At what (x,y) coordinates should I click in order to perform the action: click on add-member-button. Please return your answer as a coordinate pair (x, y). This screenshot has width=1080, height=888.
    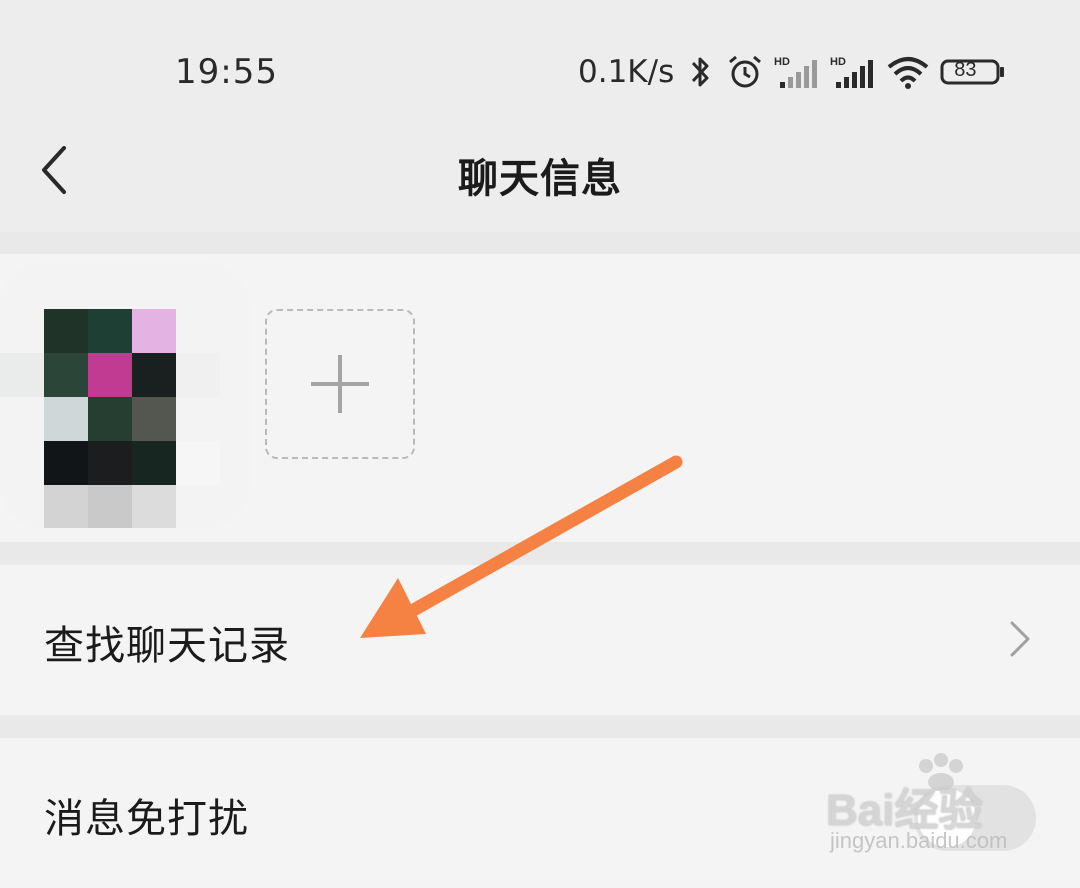
    Looking at the image, I should click on (340, 384).